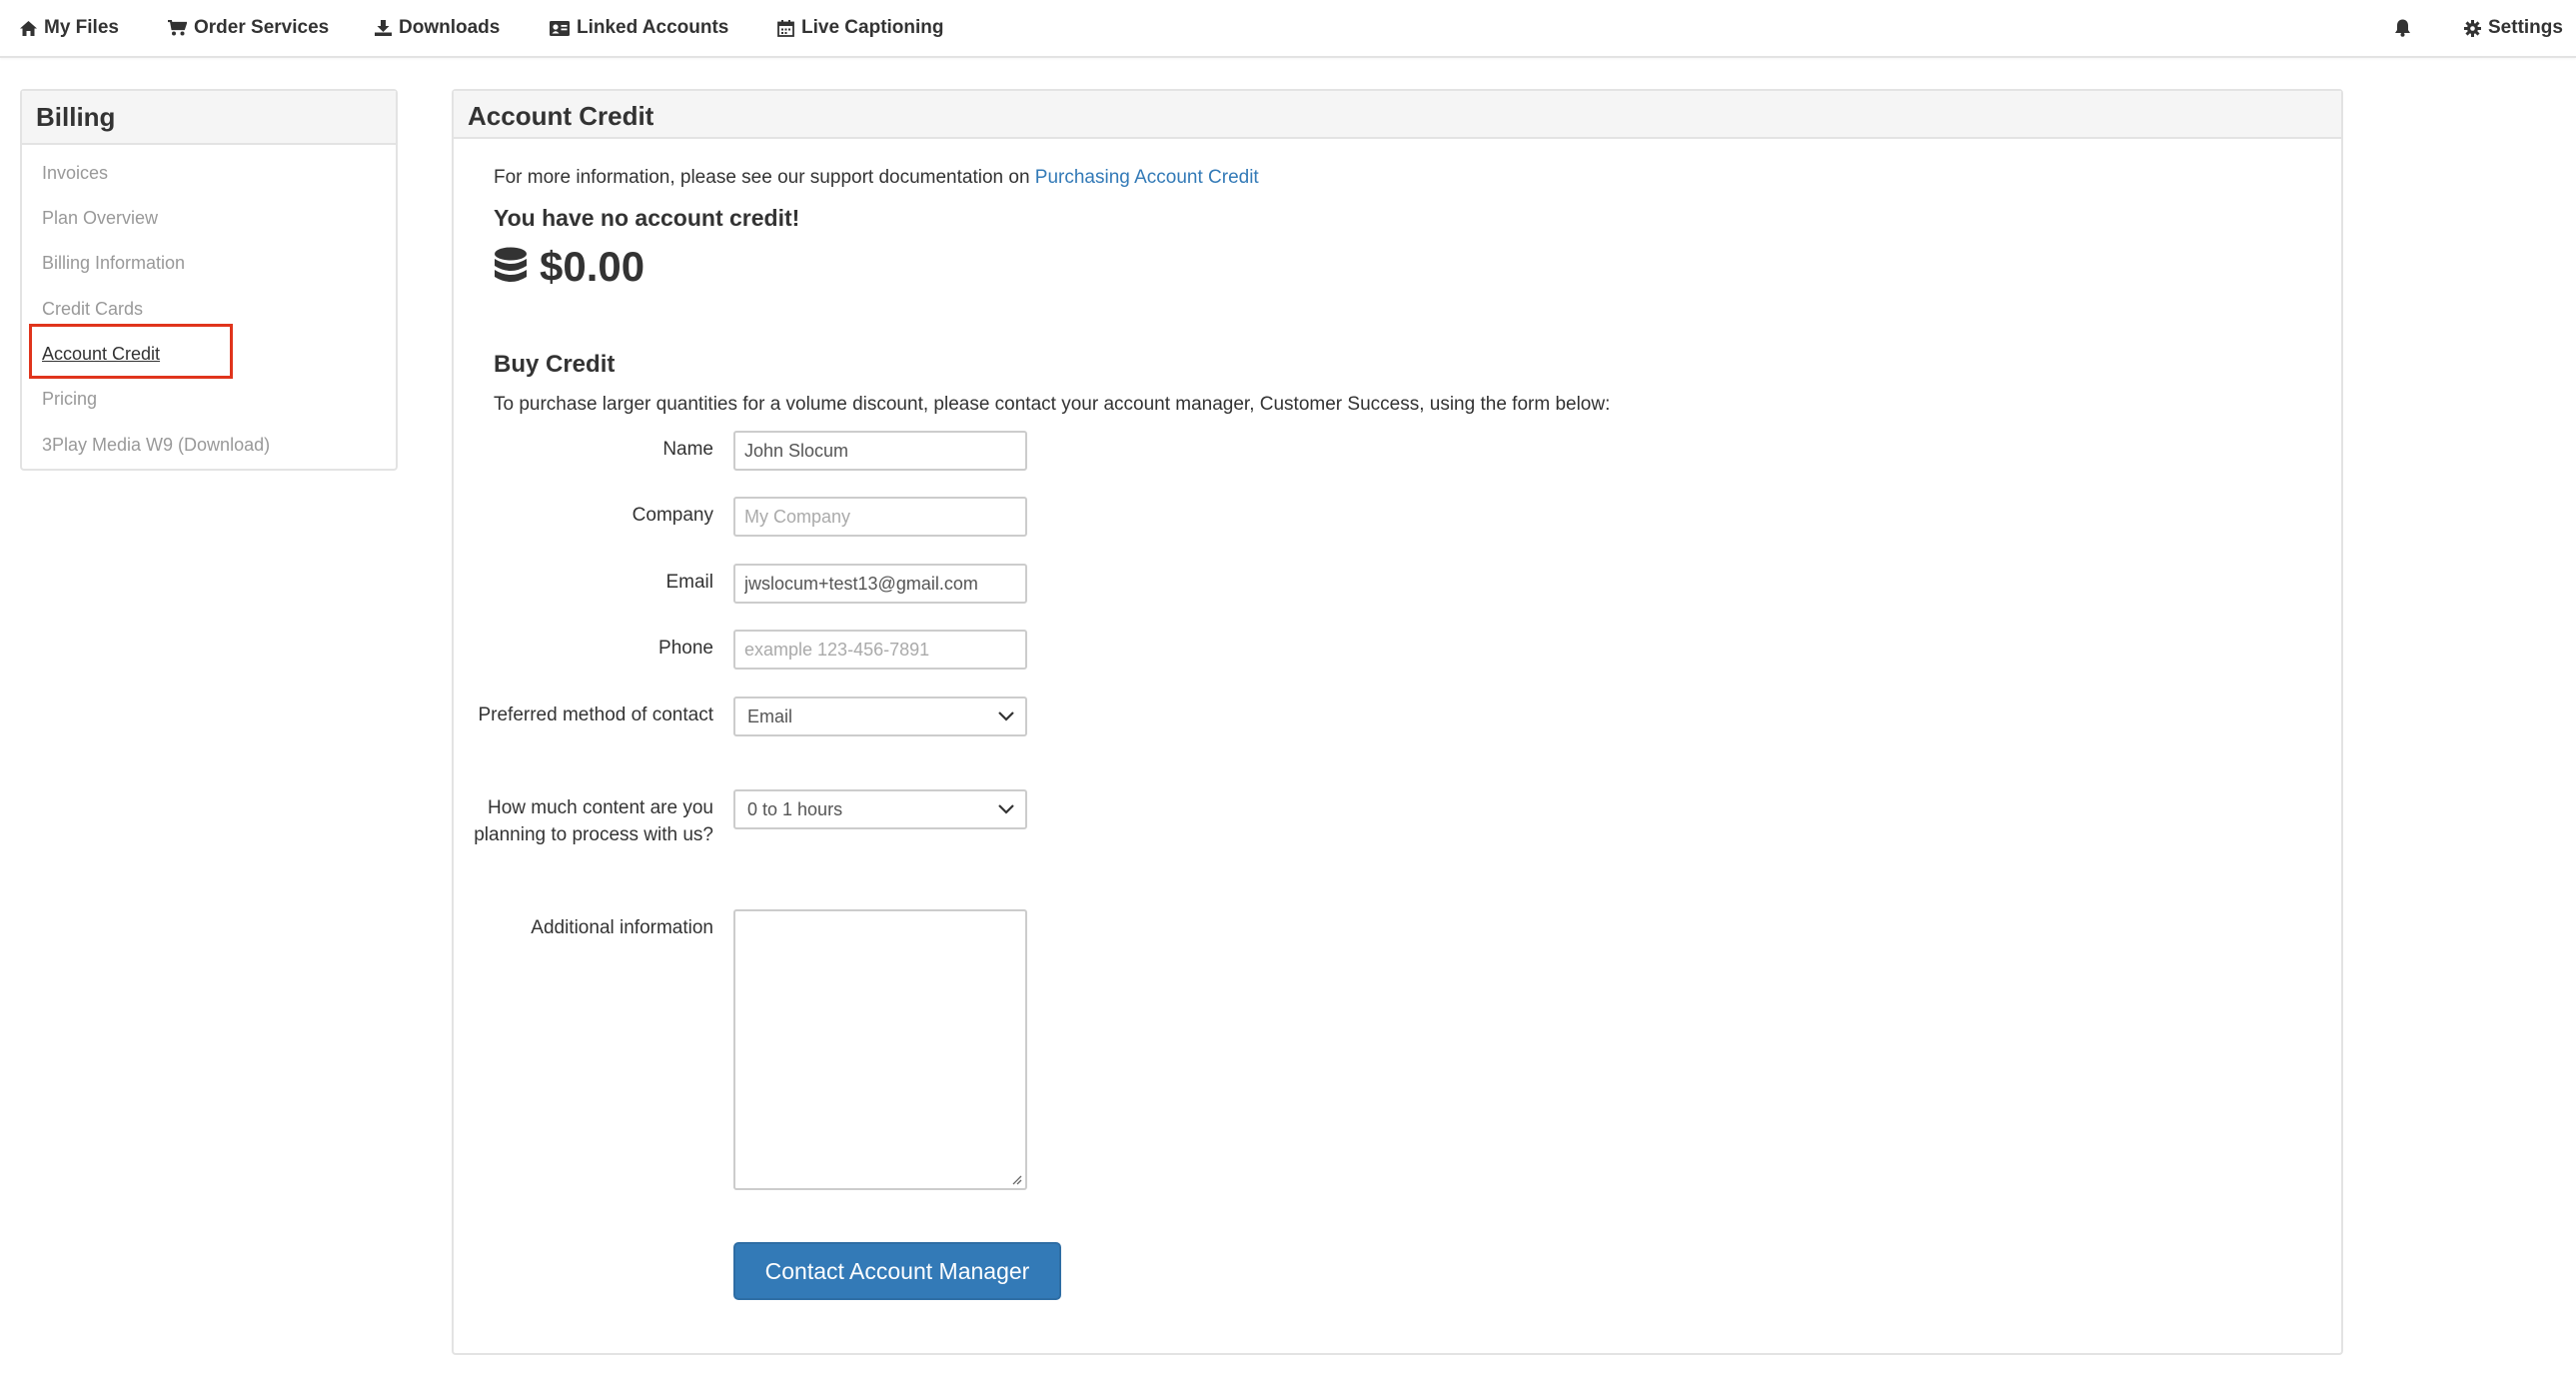  Describe the element at coordinates (880, 650) in the screenshot. I see `phone-input` at that location.